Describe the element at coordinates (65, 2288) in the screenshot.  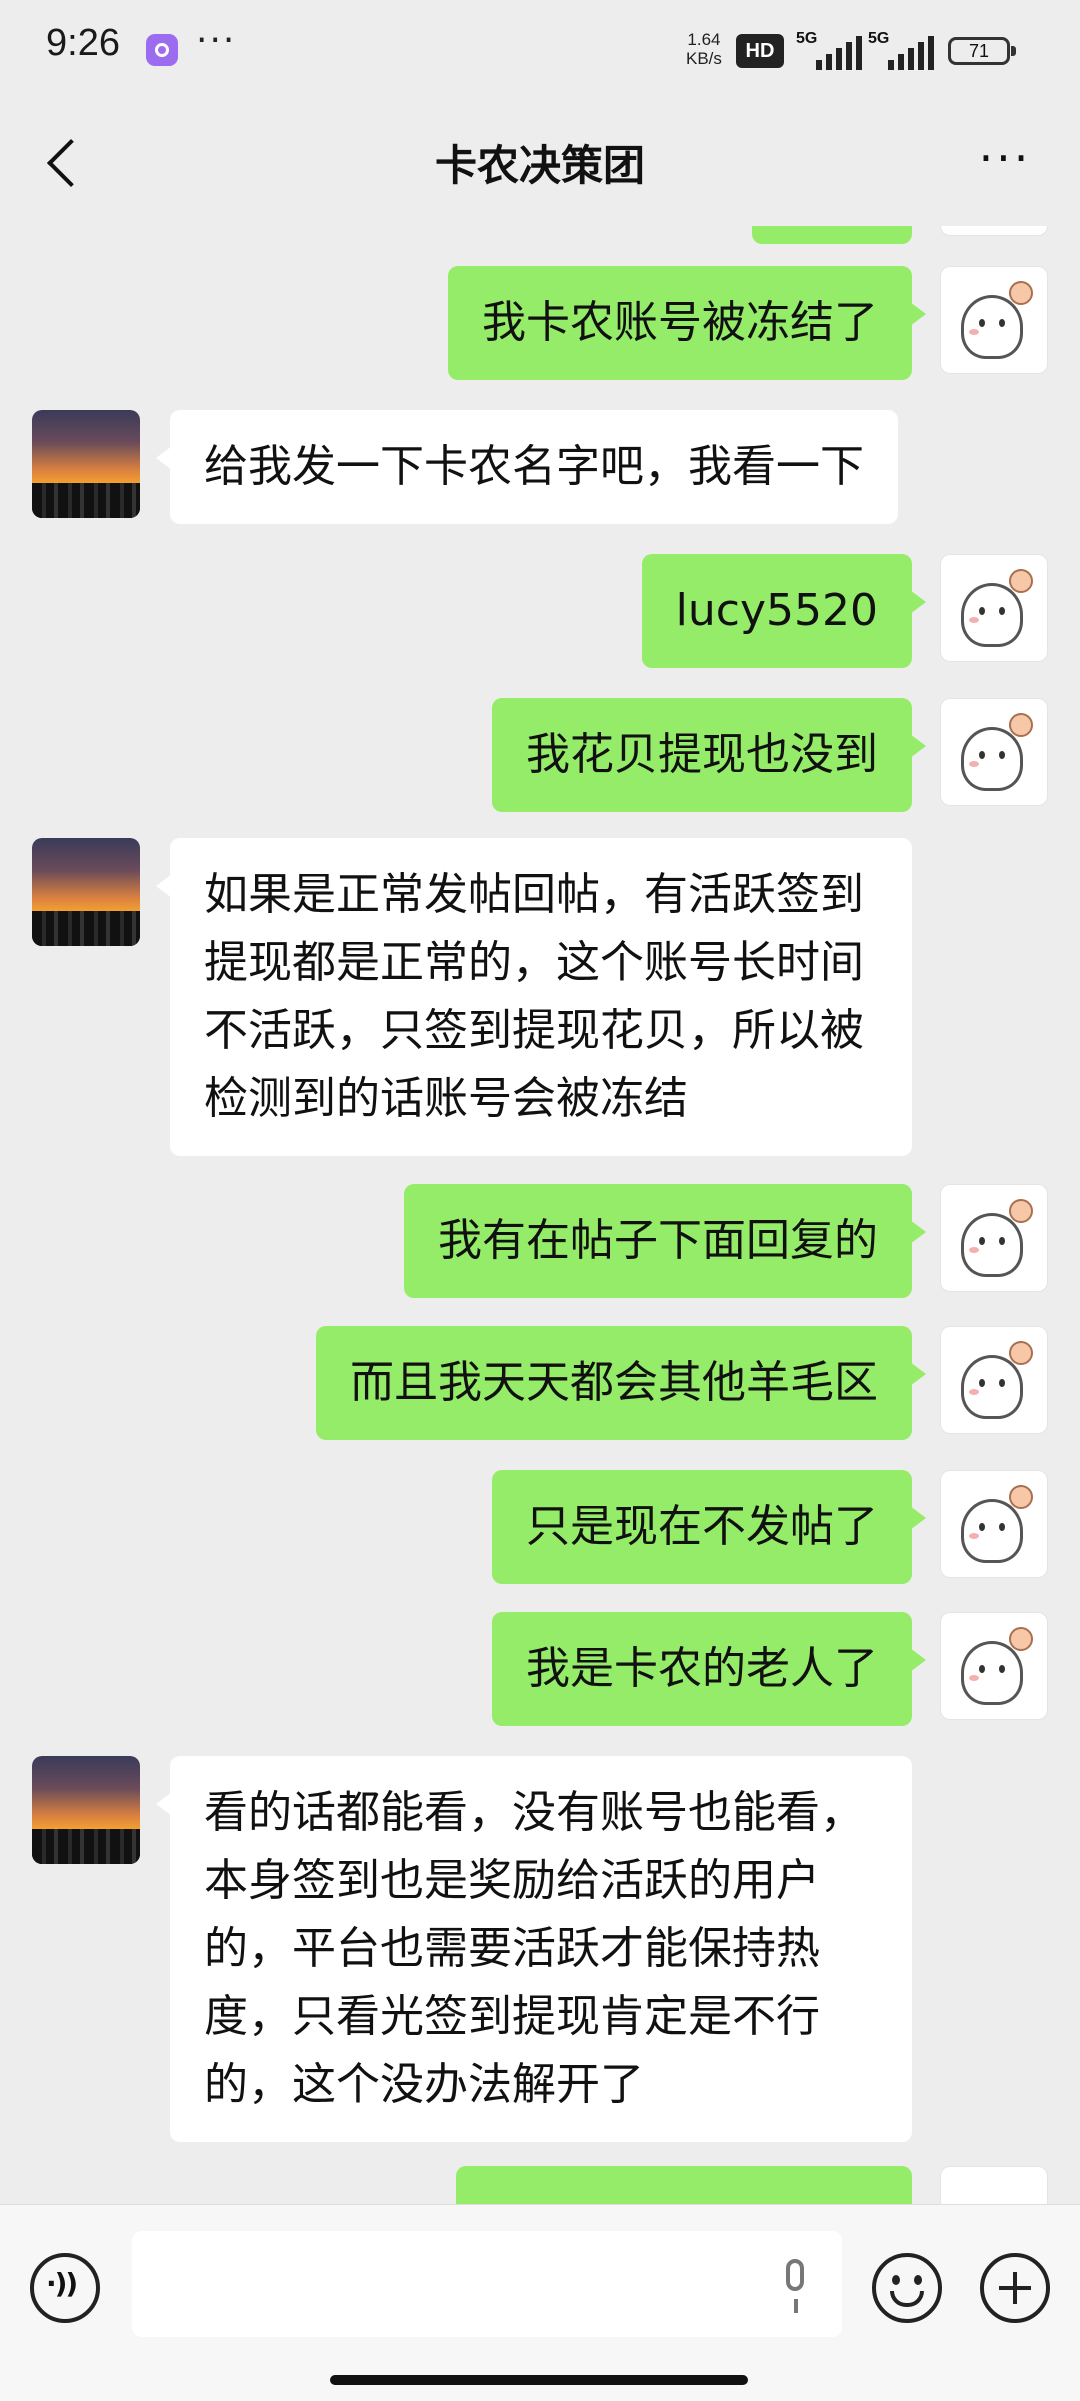
I see `voice-mode-icon` at that location.